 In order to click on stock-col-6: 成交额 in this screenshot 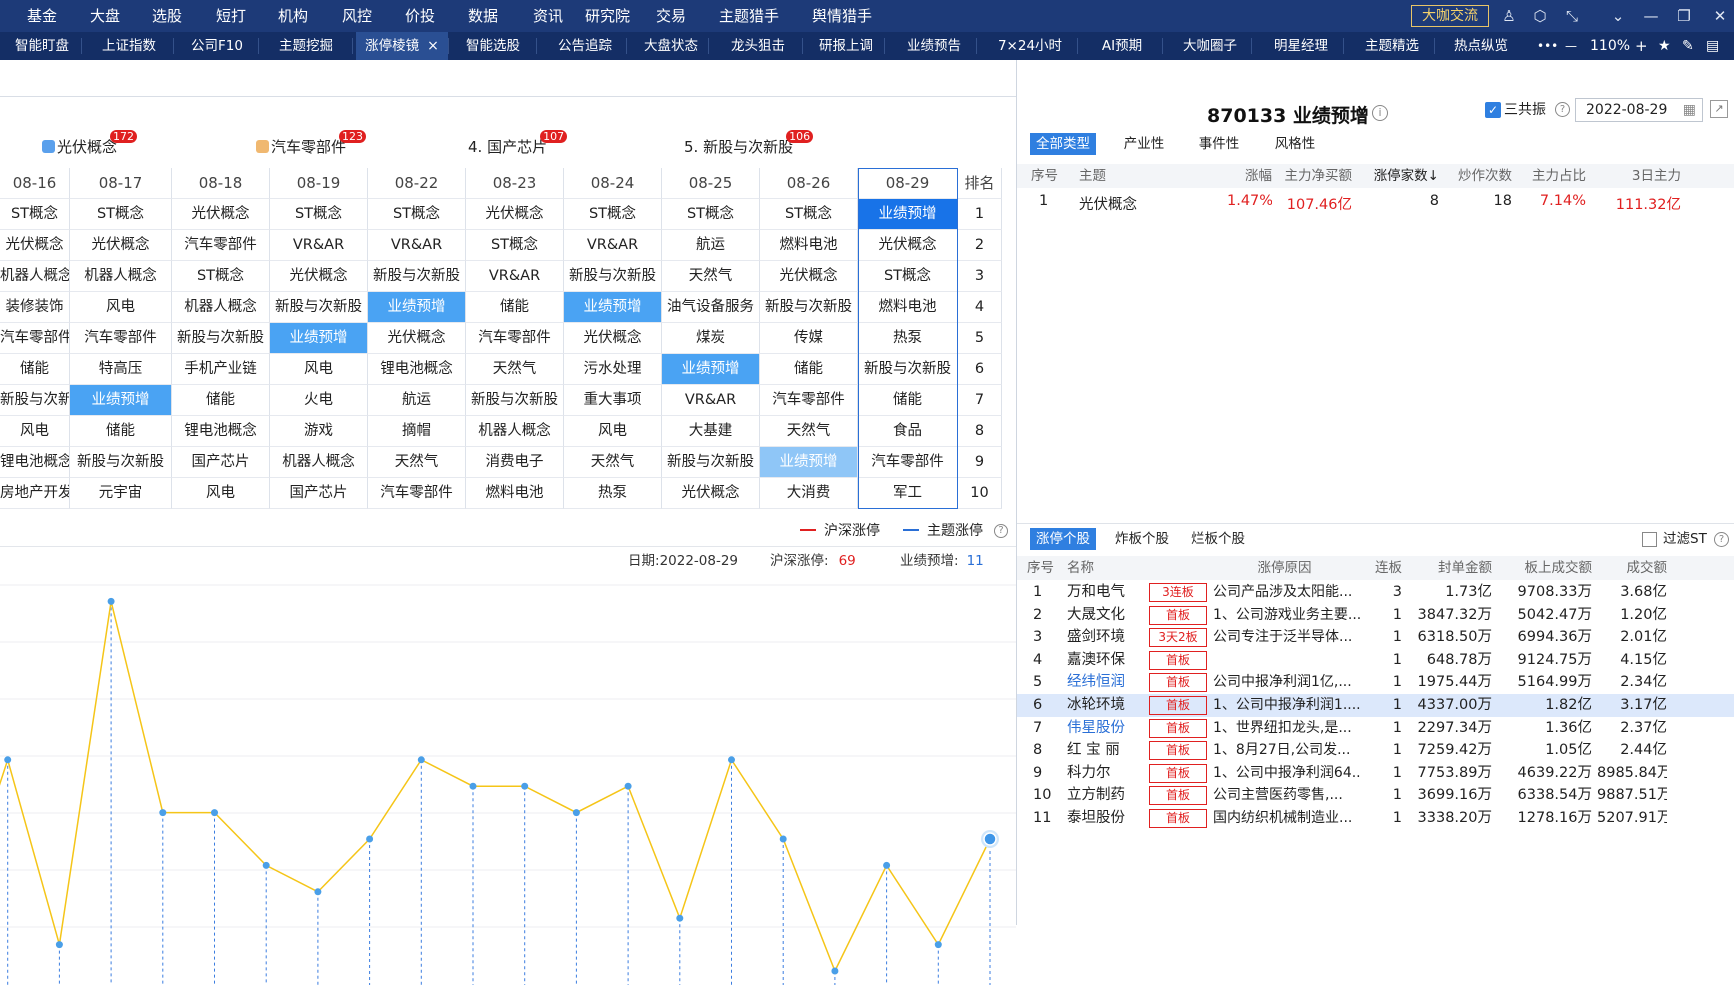, I will do `click(1632, 568)`.